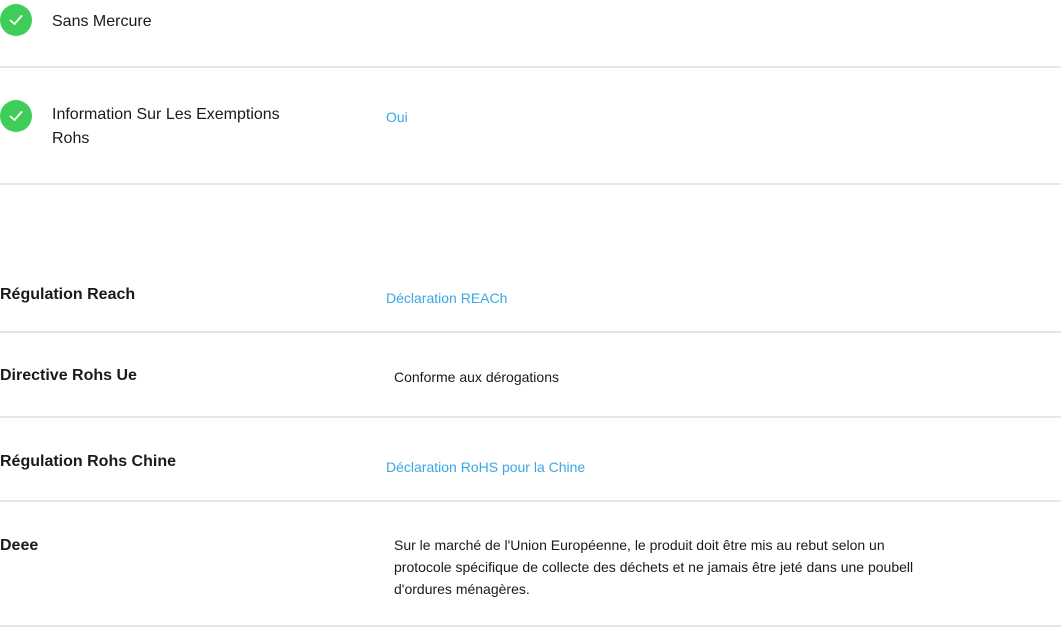 Image resolution: width=1061 pixels, height=629 pixels. I want to click on reach-declaration-link: Déclaration REACh, so click(446, 298).